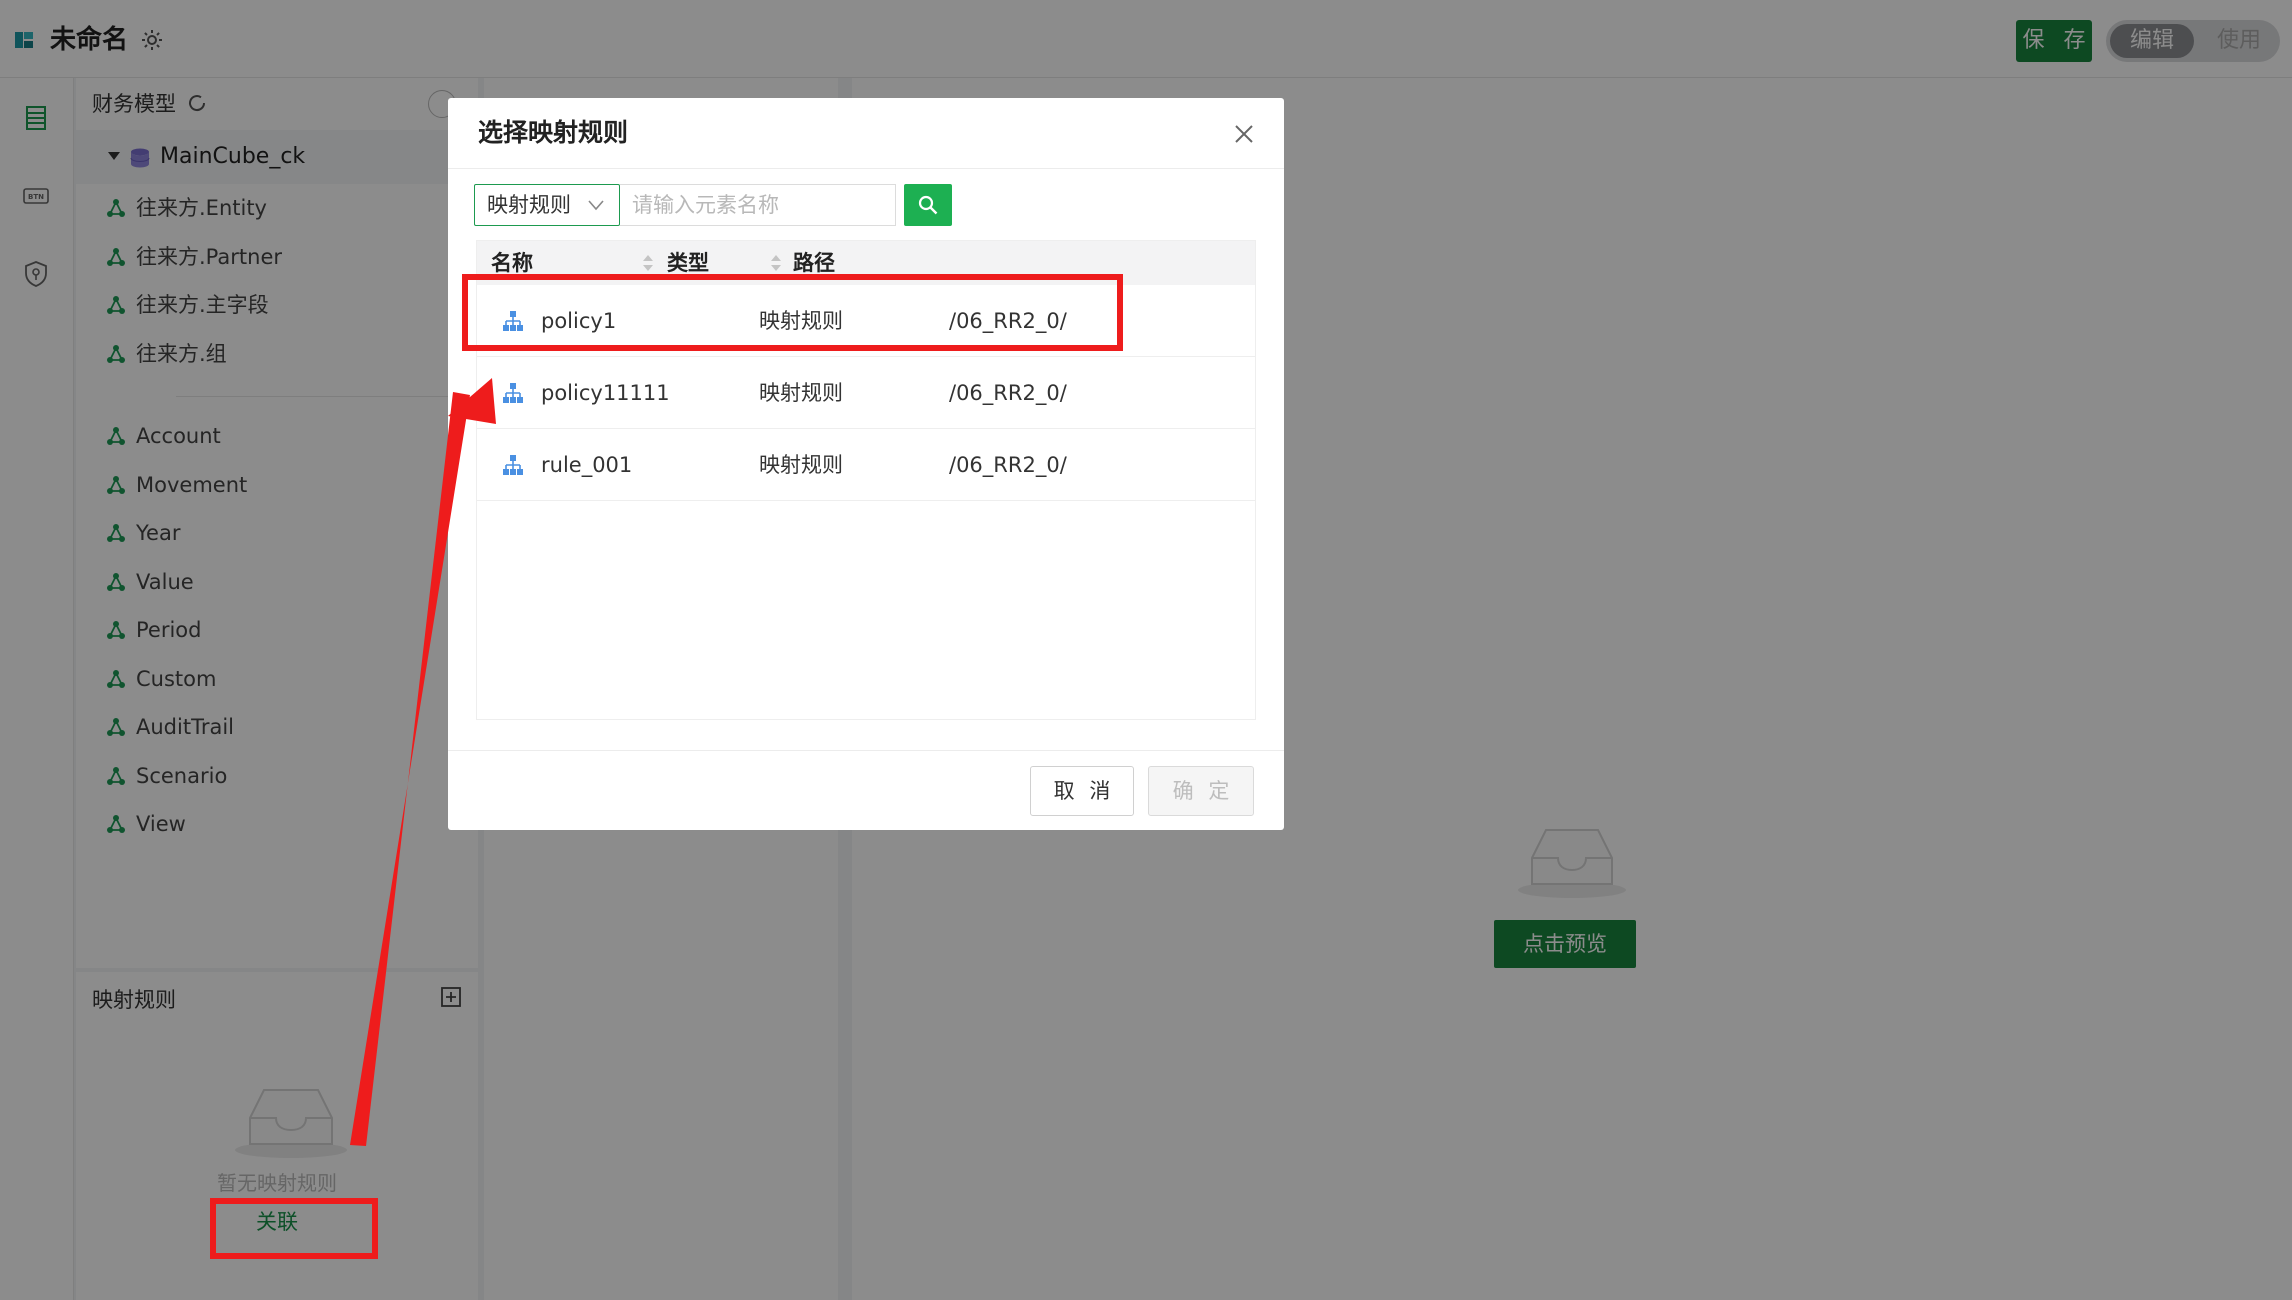 The width and height of the screenshot is (2292, 1300). What do you see at coordinates (866, 168) in the screenshot?
I see `dialog-header-divider` at bounding box center [866, 168].